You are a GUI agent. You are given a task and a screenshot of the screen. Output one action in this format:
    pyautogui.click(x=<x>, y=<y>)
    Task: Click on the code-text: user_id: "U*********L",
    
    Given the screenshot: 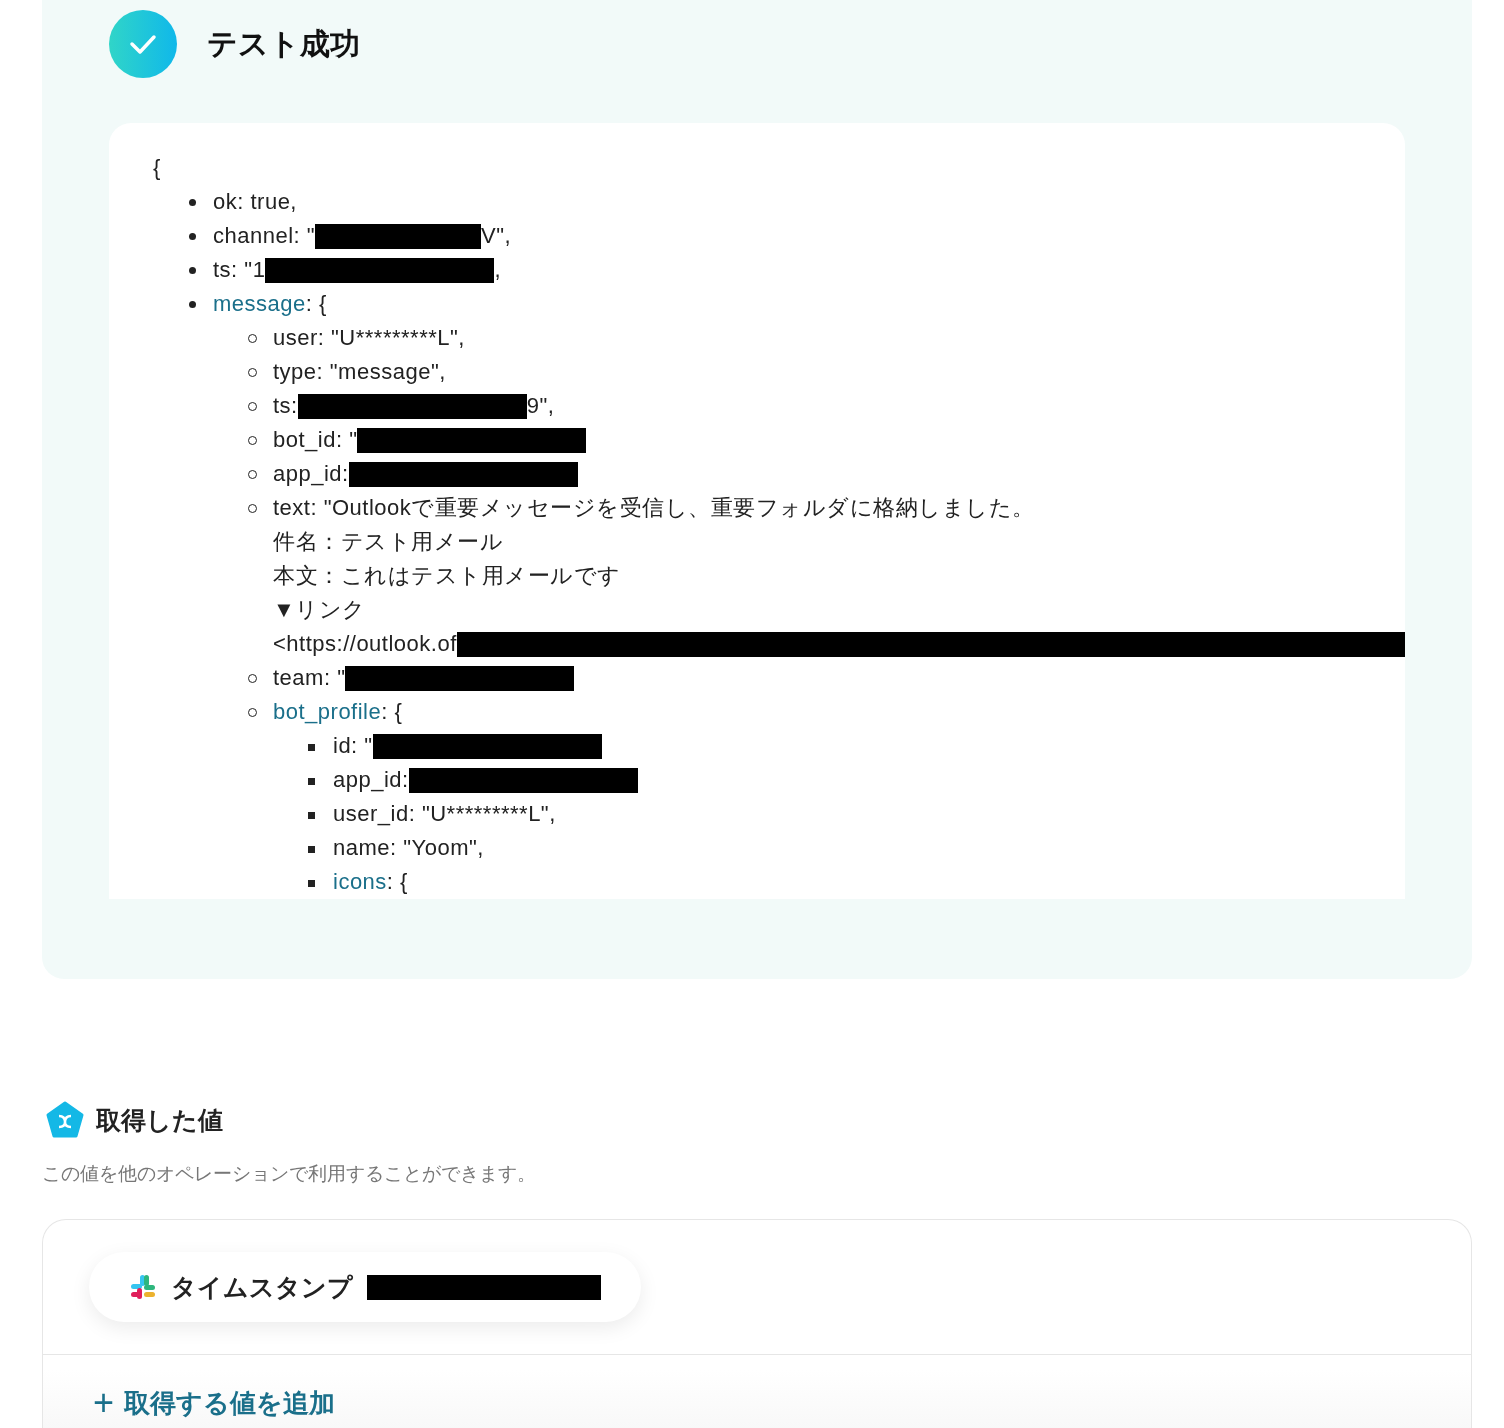 What is the action you would take?
    pyautogui.click(x=444, y=814)
    